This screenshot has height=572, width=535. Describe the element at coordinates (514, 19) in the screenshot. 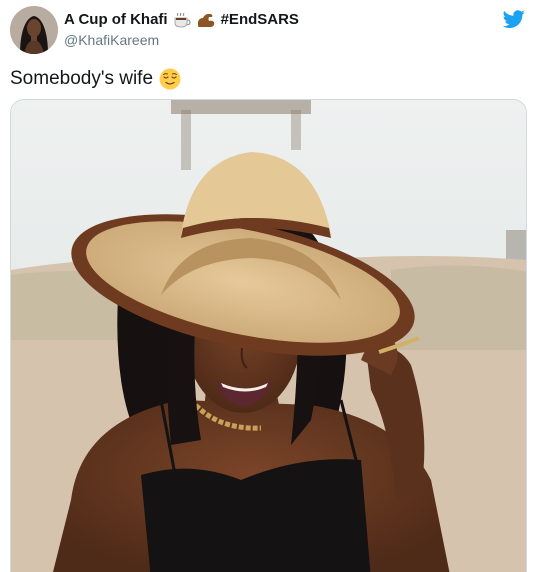

I see `twitter-bird-icon` at that location.